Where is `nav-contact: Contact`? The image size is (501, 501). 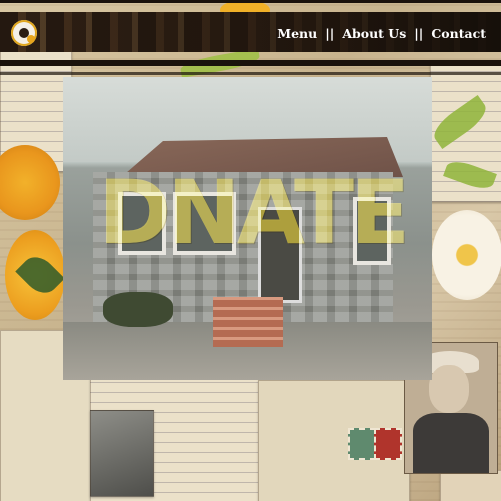
nav-contact: Contact is located at coordinates (458, 33).